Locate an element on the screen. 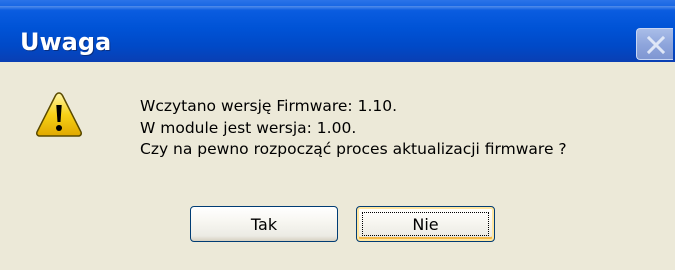  warning-icon is located at coordinates (59, 114).